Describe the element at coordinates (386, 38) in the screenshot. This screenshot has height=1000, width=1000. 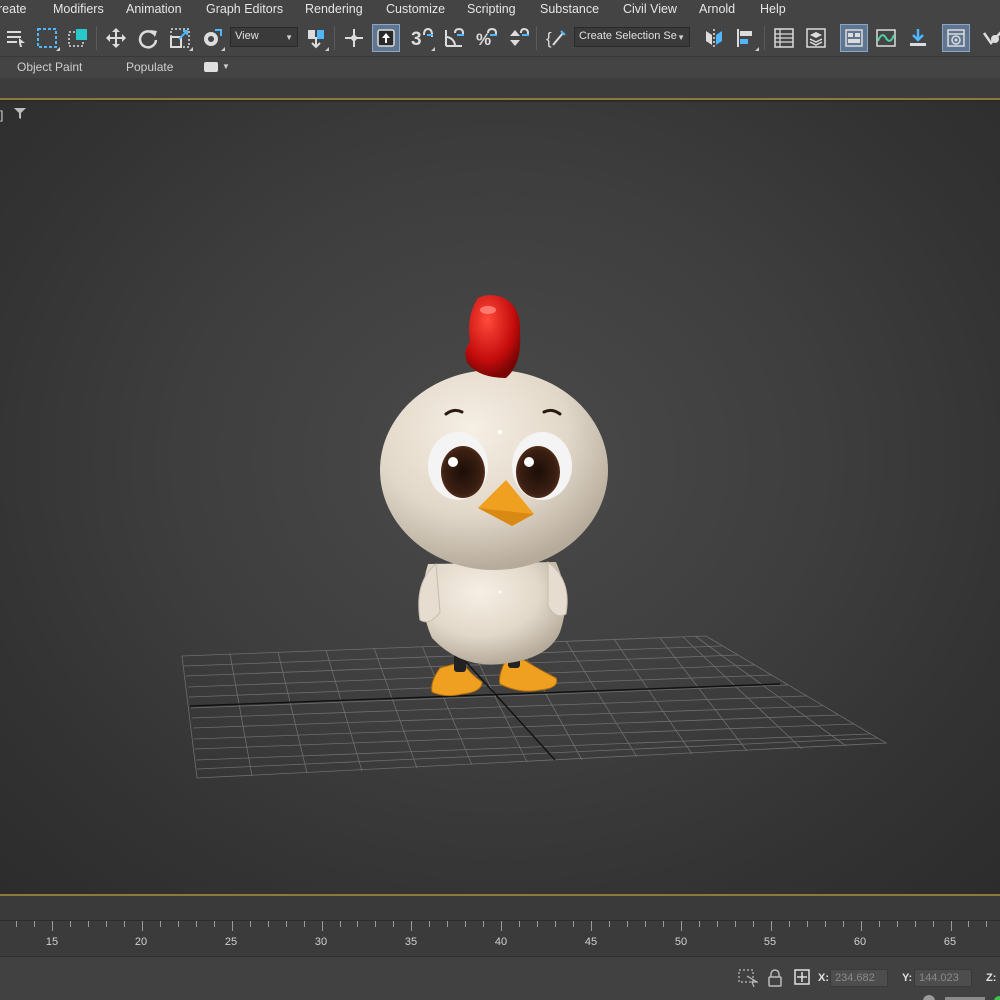
I see `keyboard-shortcut-icon` at that location.